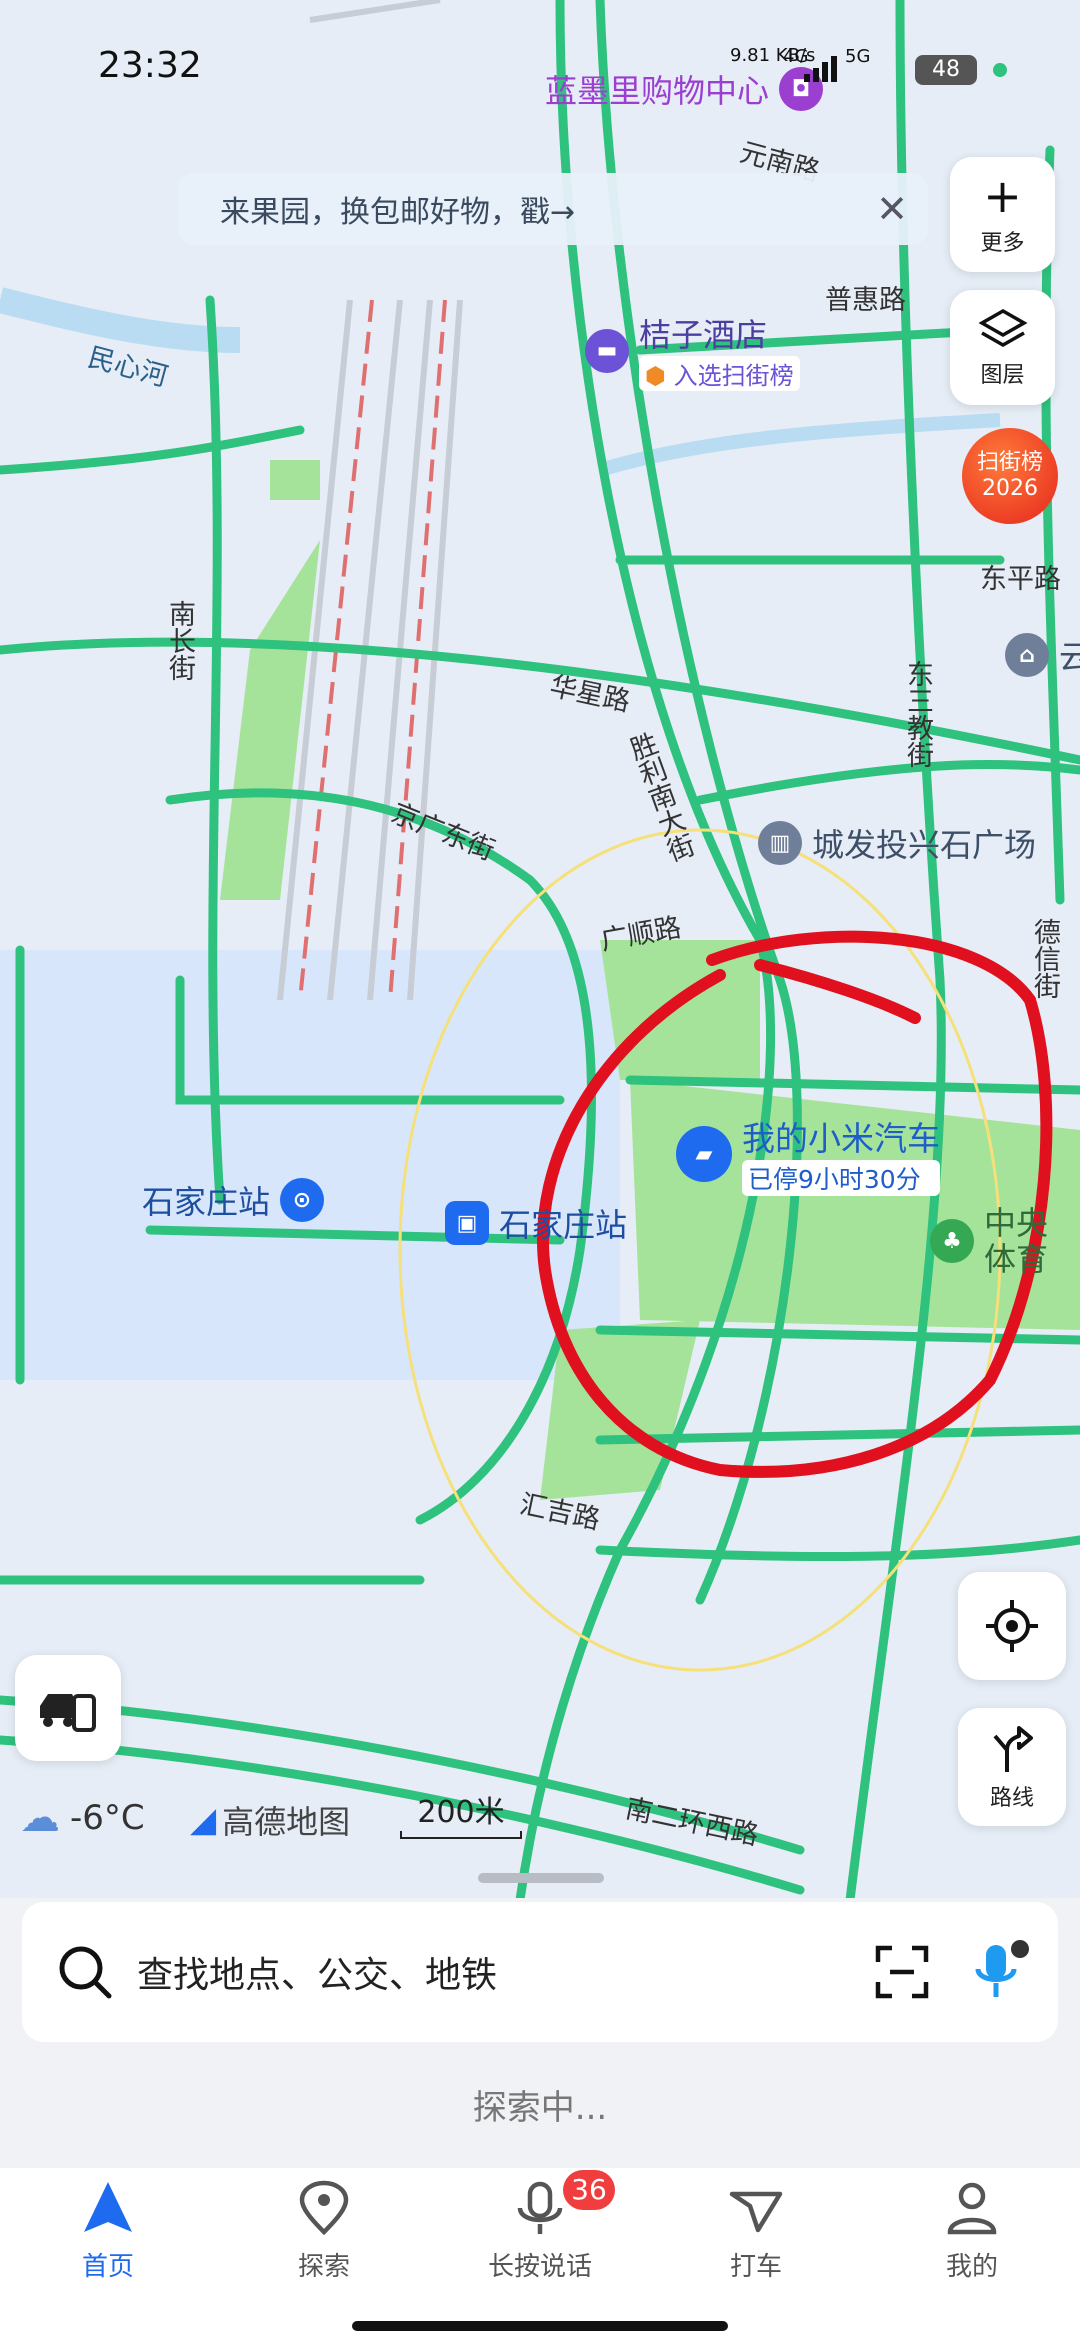 This screenshot has width=1080, height=2347. Describe the element at coordinates (841, 1138) in the screenshot. I see `poi-car-name: 我的小米汽车` at that location.